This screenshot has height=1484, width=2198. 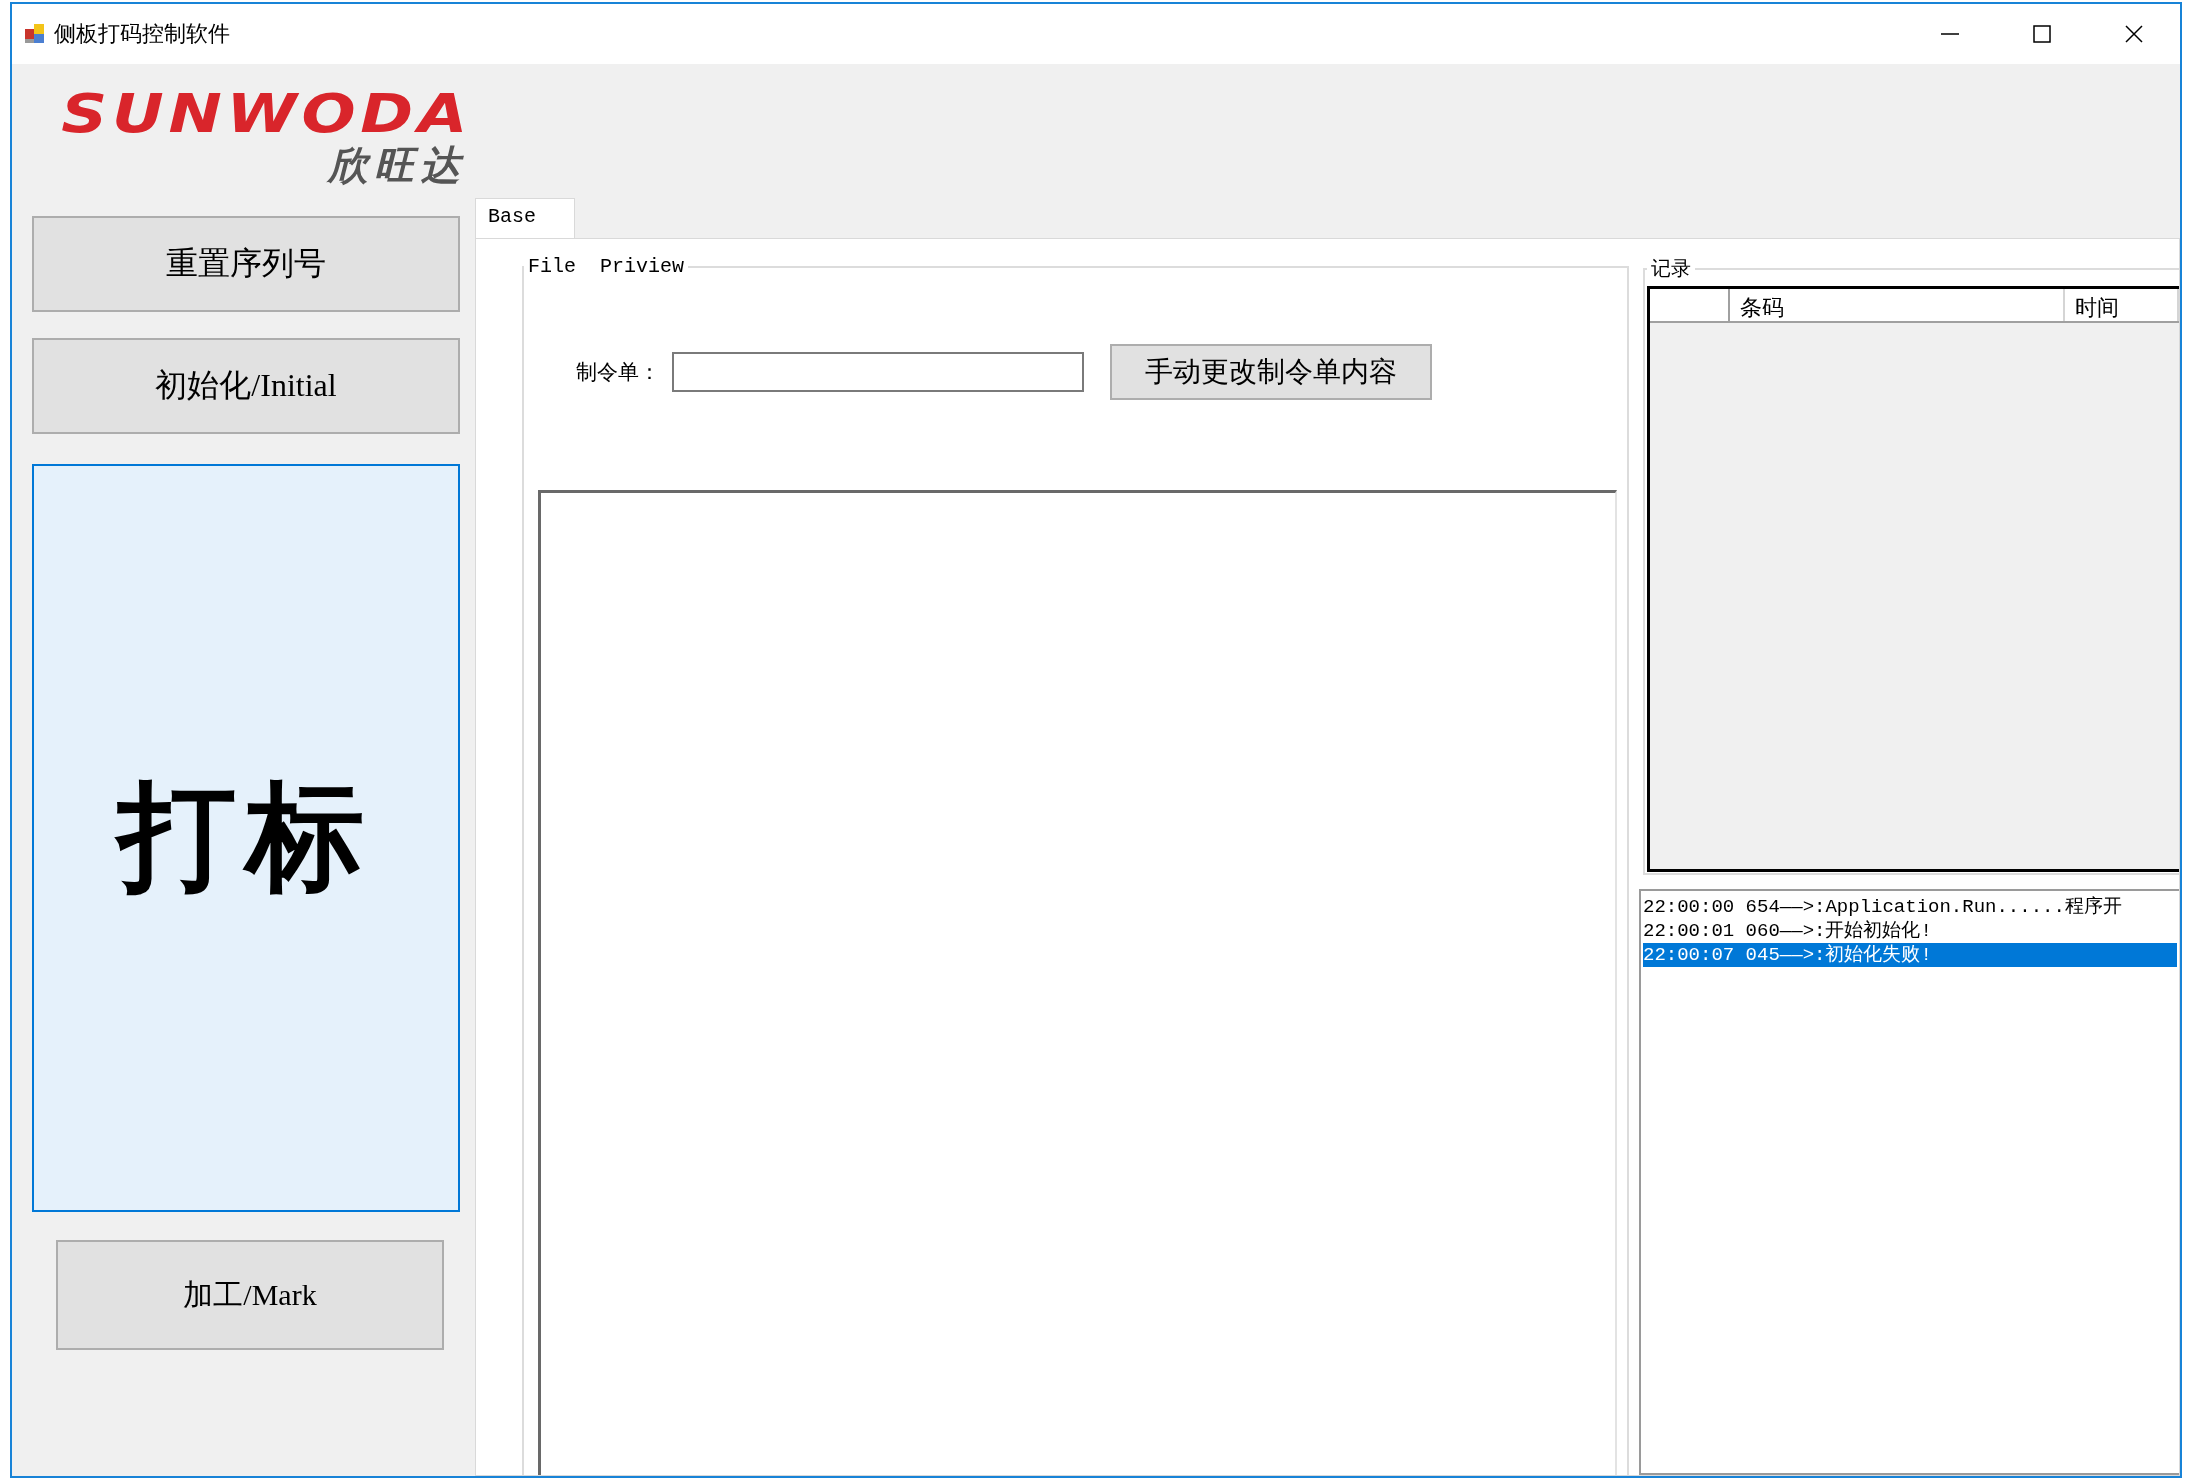 I want to click on logo-subtitle: 欣旺达, so click(x=397, y=165).